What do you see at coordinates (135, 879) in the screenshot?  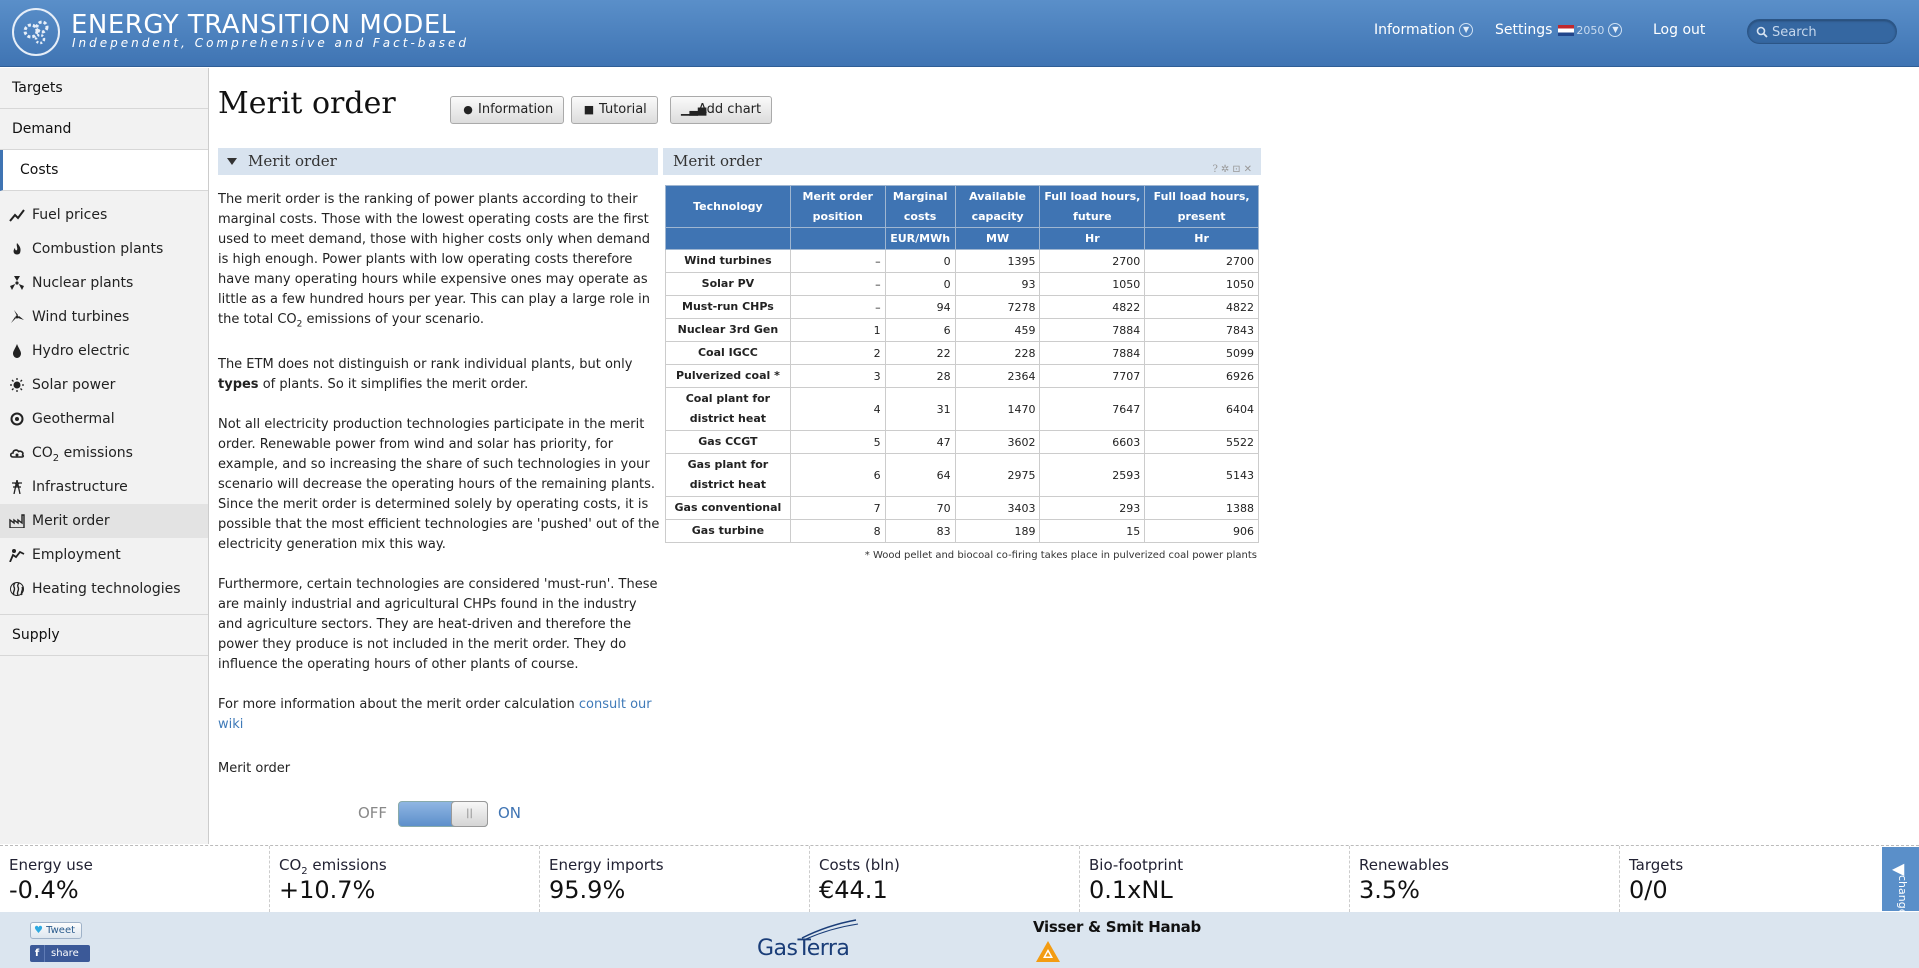 I see `dashboard-energy-use: Energy use -0.4%` at bounding box center [135, 879].